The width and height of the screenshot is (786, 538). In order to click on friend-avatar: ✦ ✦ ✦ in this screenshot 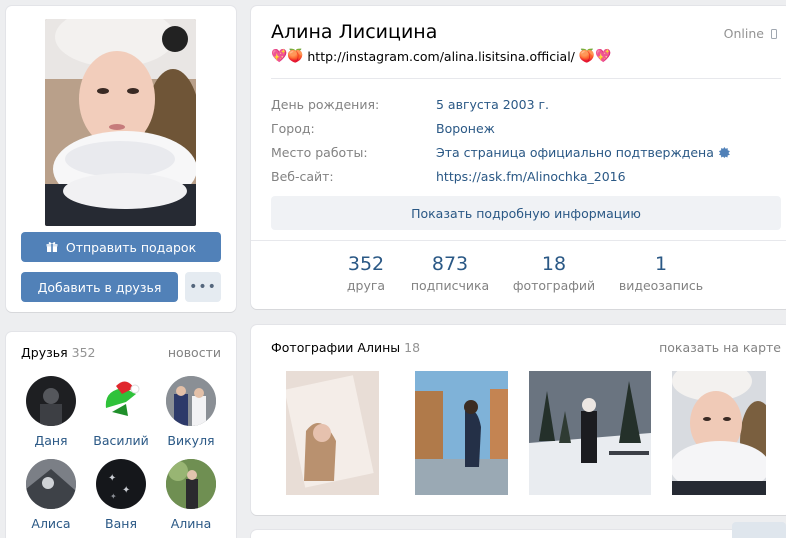, I will do `click(121, 484)`.